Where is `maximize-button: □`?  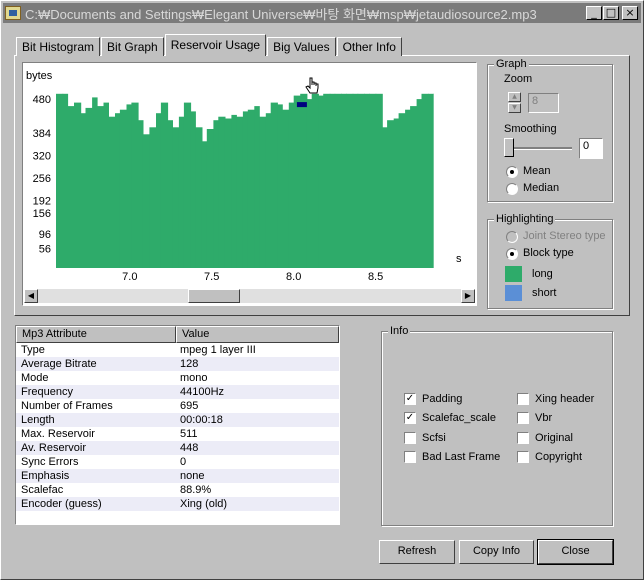 maximize-button: □ is located at coordinates (611, 13).